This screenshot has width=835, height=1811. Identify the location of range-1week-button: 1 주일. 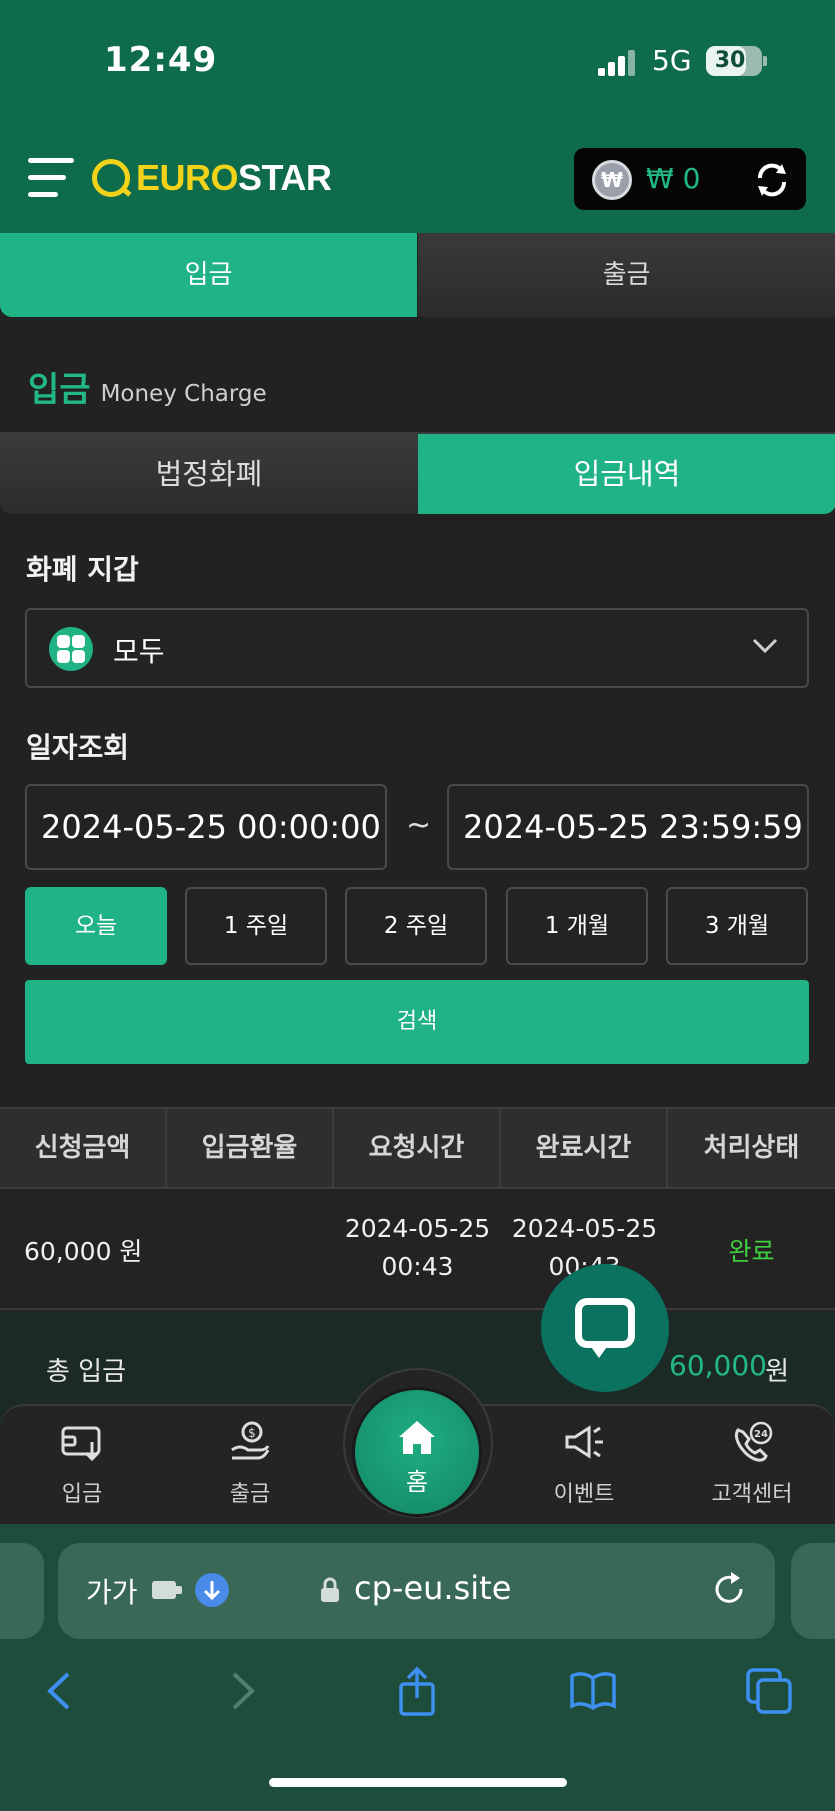
(256, 926).